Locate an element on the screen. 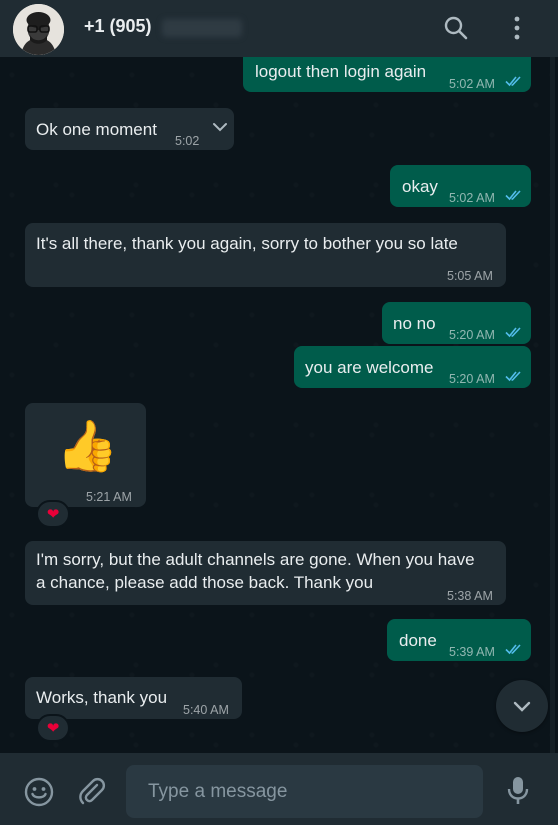  message-incoming: 👍 5:21 AM is located at coordinates (85, 455).